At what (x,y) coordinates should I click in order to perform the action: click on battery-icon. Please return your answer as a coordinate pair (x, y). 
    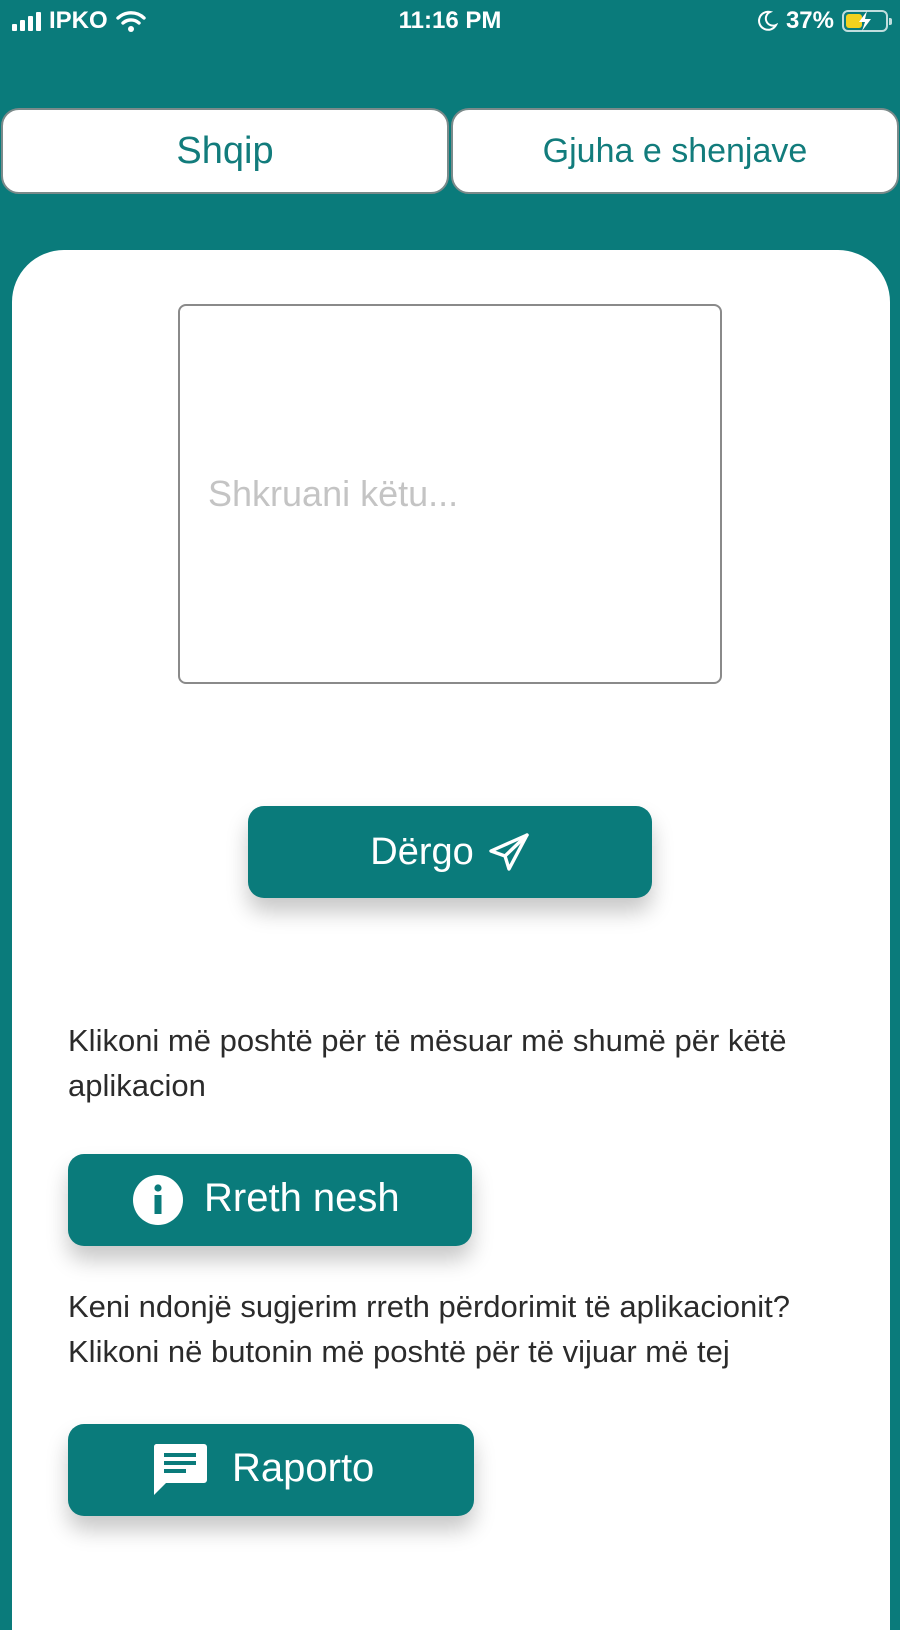
    Looking at the image, I should click on (867, 21).